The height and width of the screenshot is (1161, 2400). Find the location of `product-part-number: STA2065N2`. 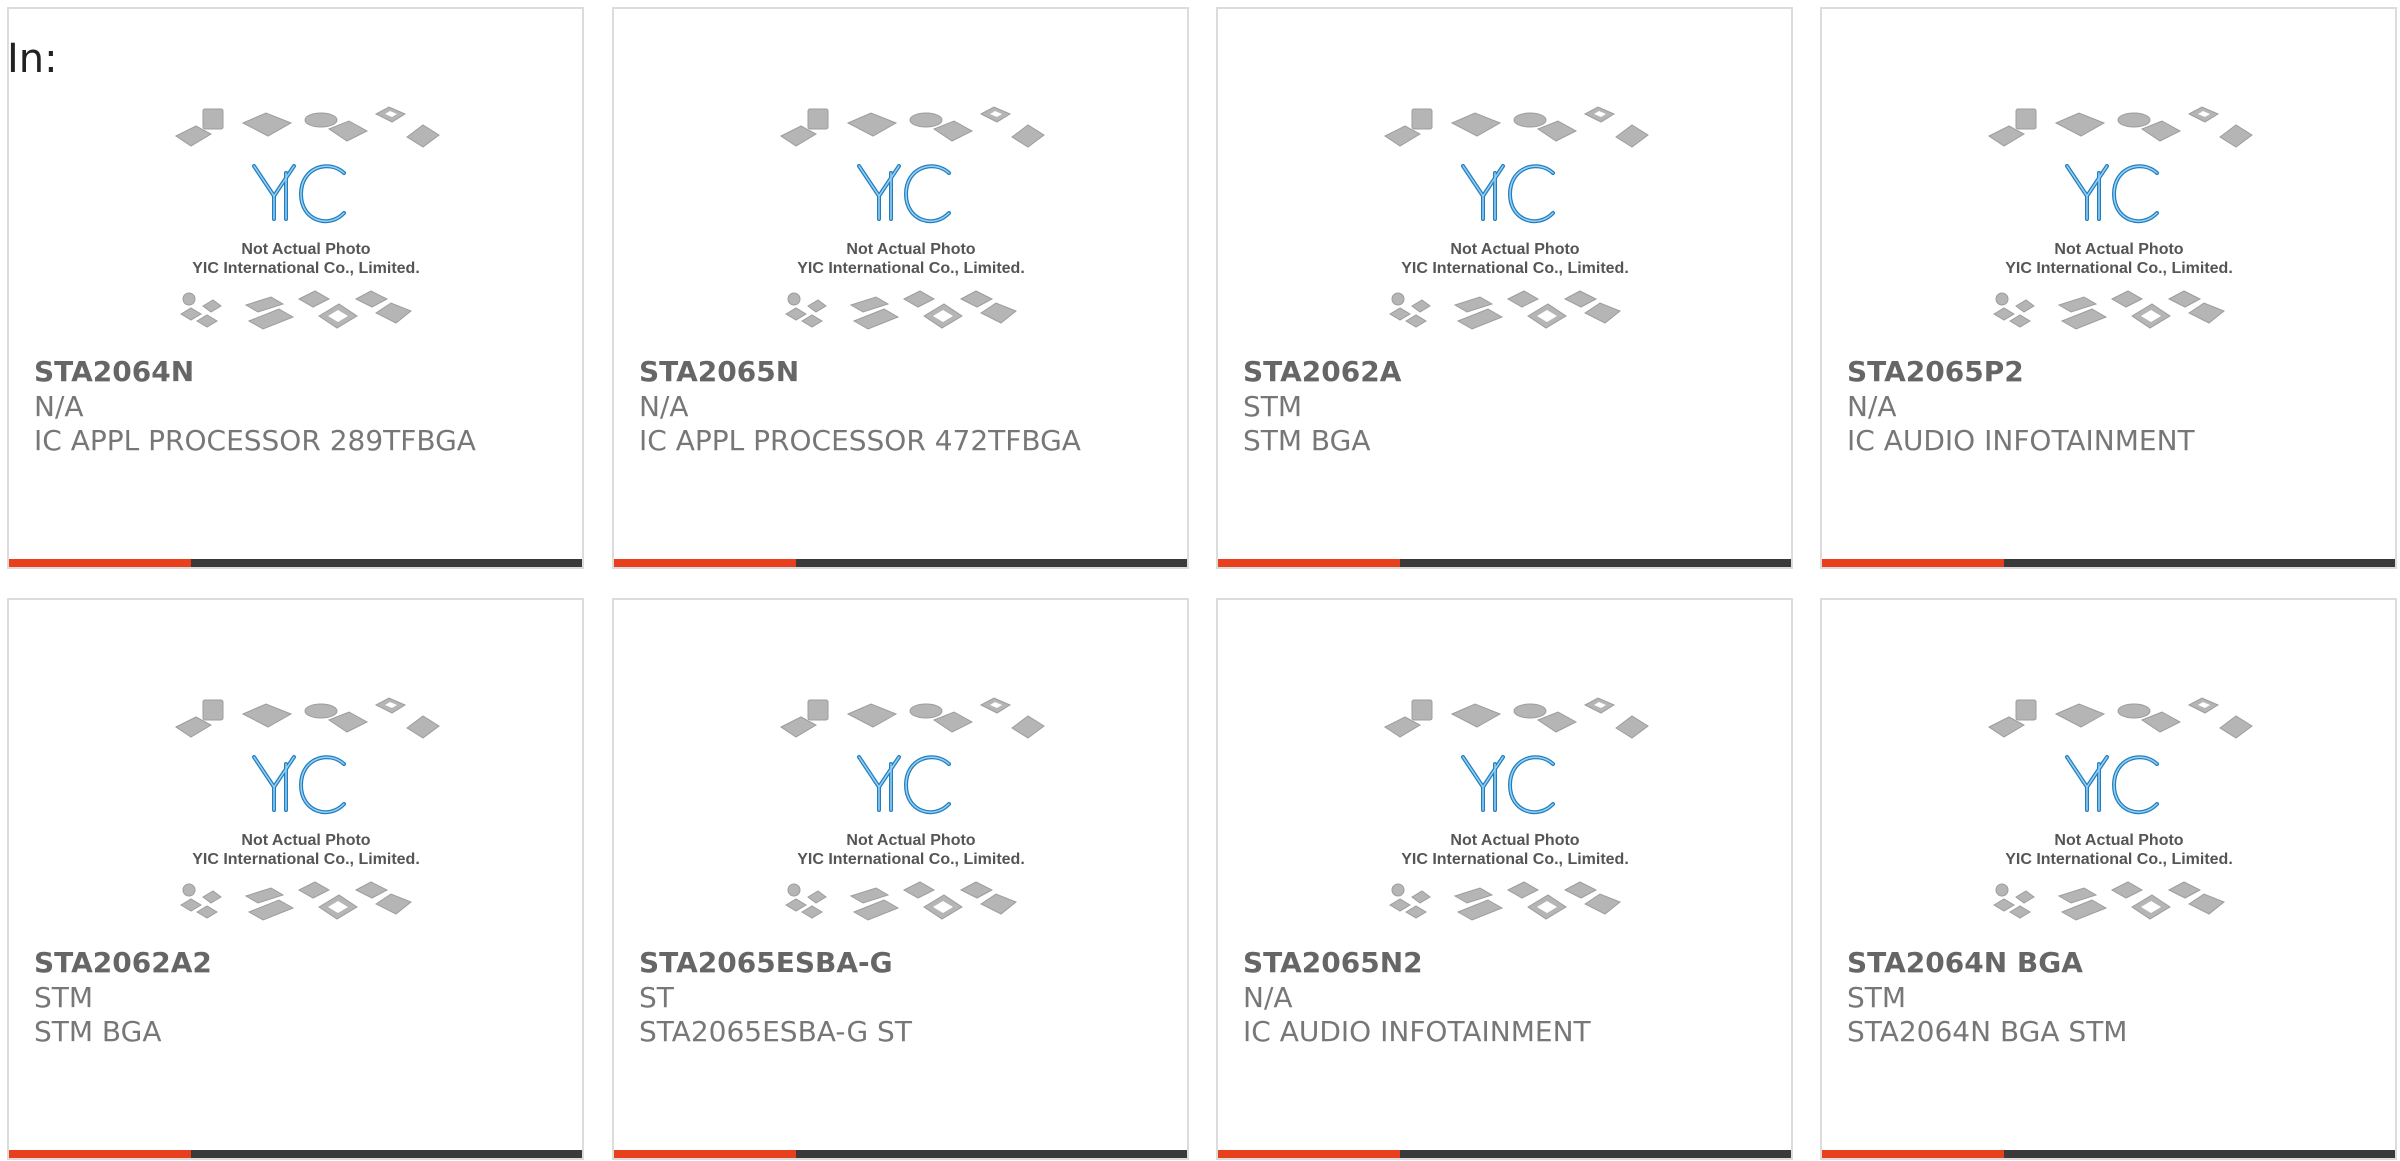

product-part-number: STA2065N2 is located at coordinates (1333, 962).